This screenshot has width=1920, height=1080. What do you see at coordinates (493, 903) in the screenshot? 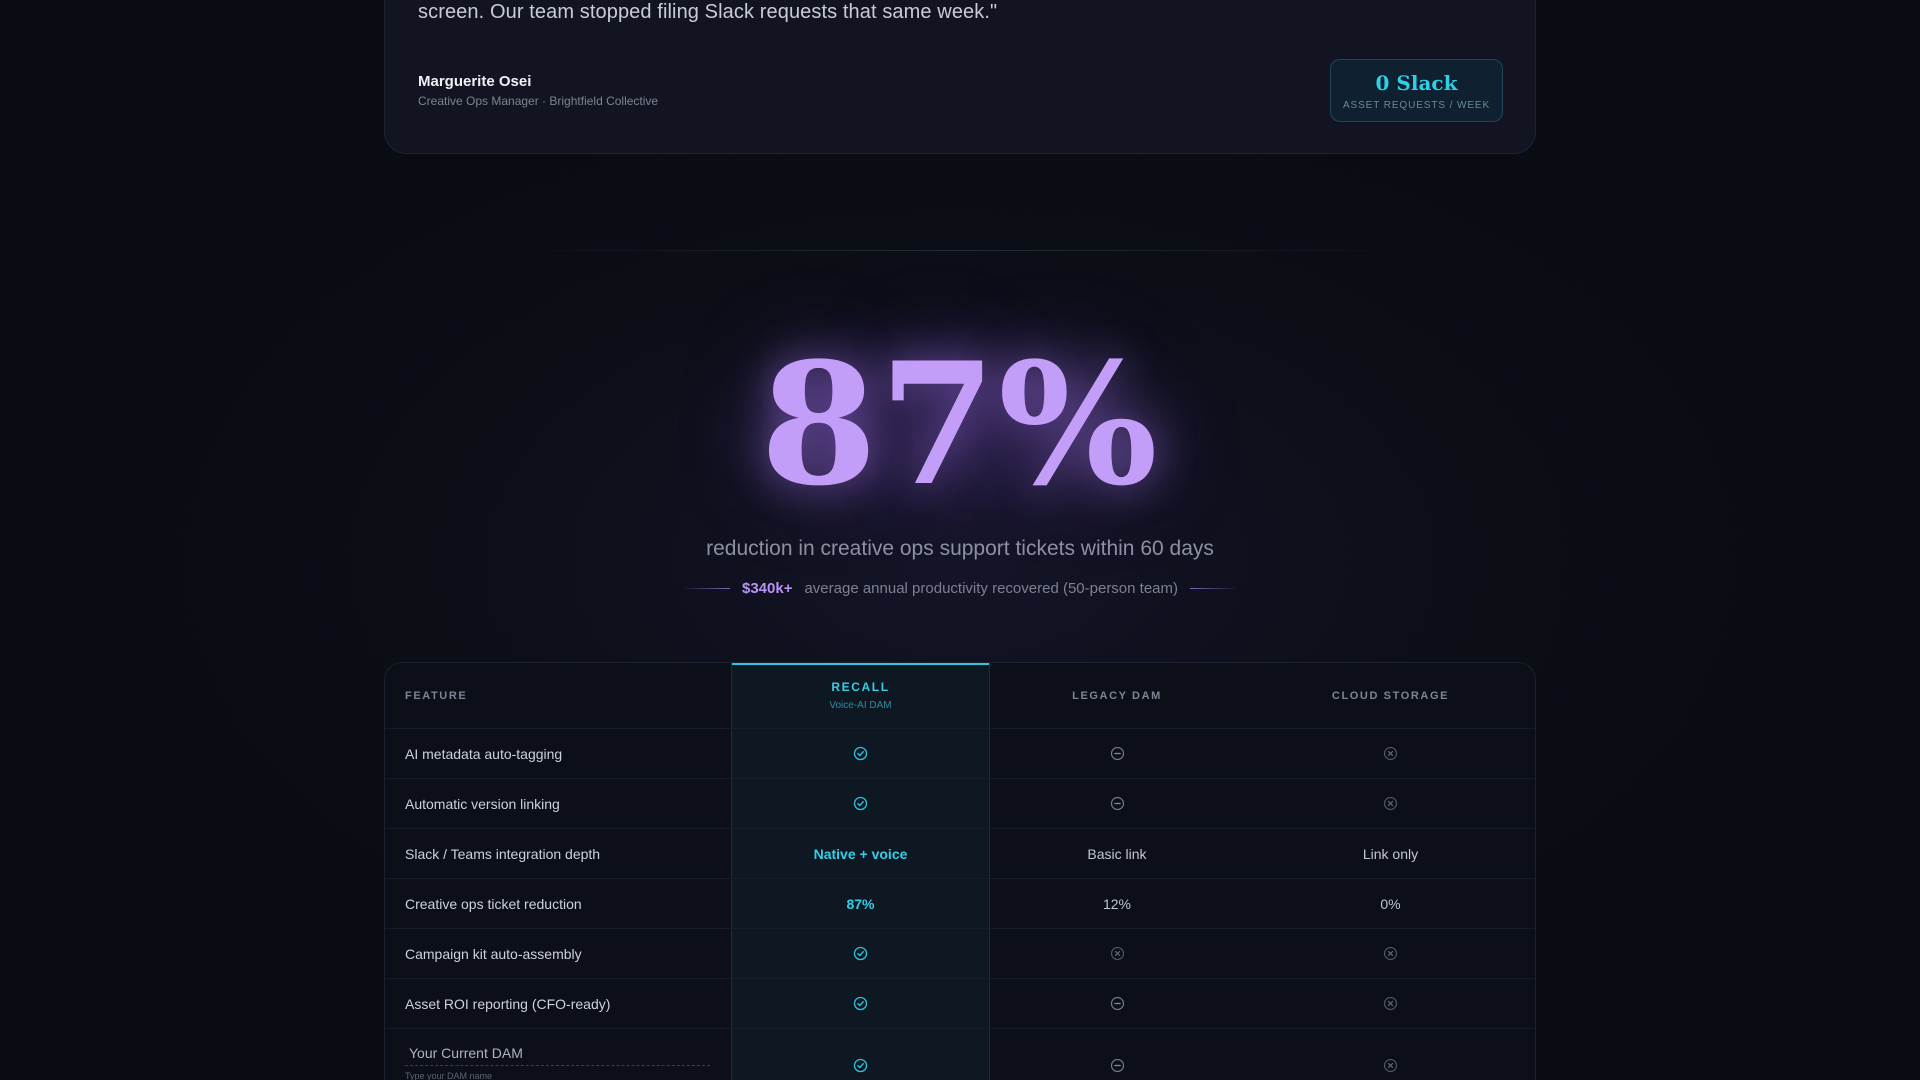
I see `feature-label: Creative ops ticket reduction` at bounding box center [493, 903].